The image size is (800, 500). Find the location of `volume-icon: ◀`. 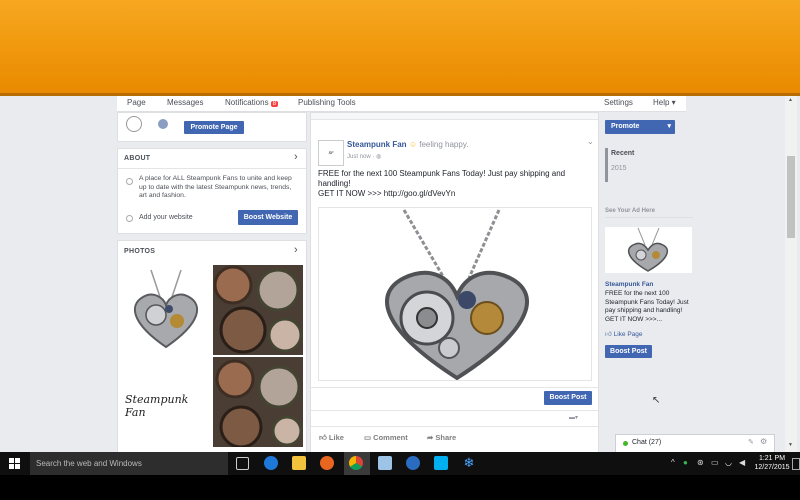

volume-icon: ◀ is located at coordinates (742, 462).